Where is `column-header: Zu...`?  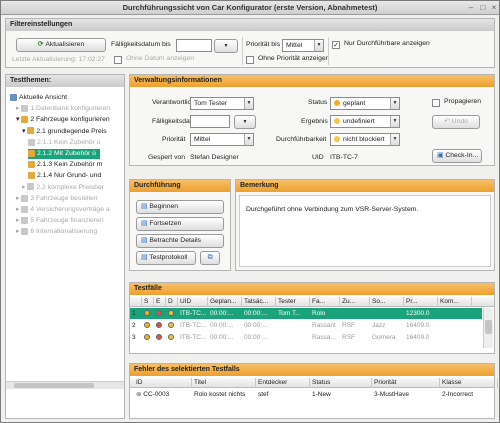 column-header: Zu... is located at coordinates (355, 302).